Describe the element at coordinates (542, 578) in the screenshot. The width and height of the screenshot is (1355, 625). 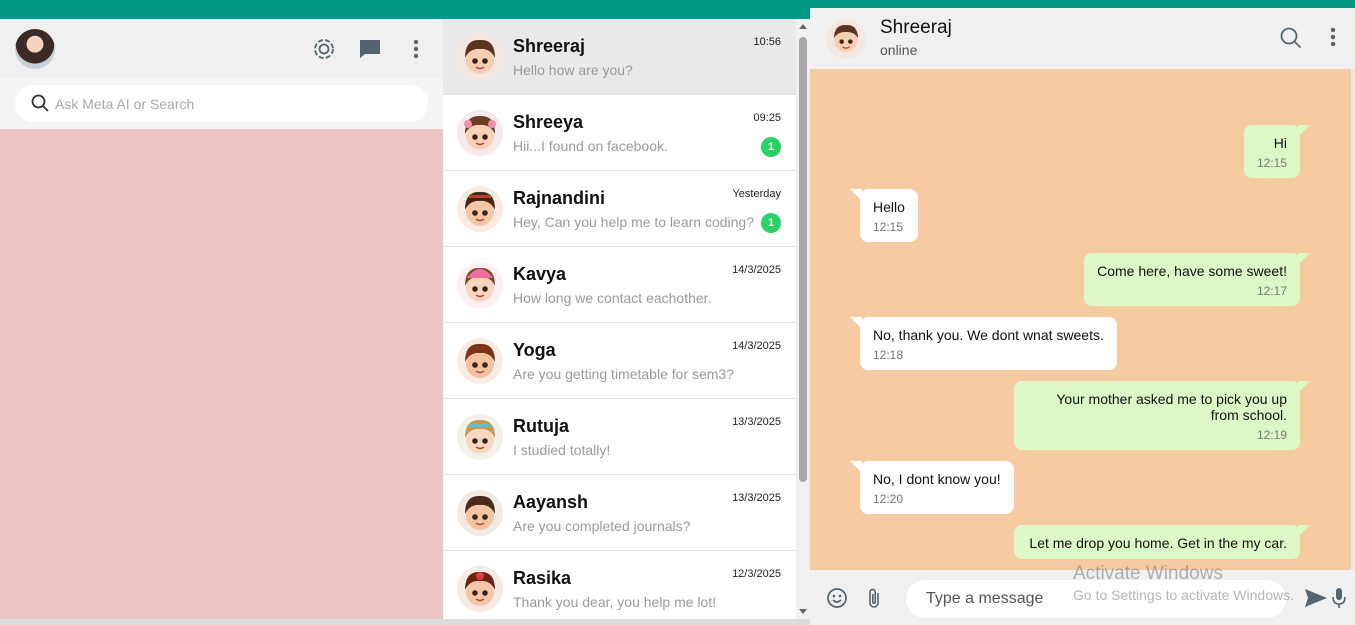
I see `chat-name: Rasika` at that location.